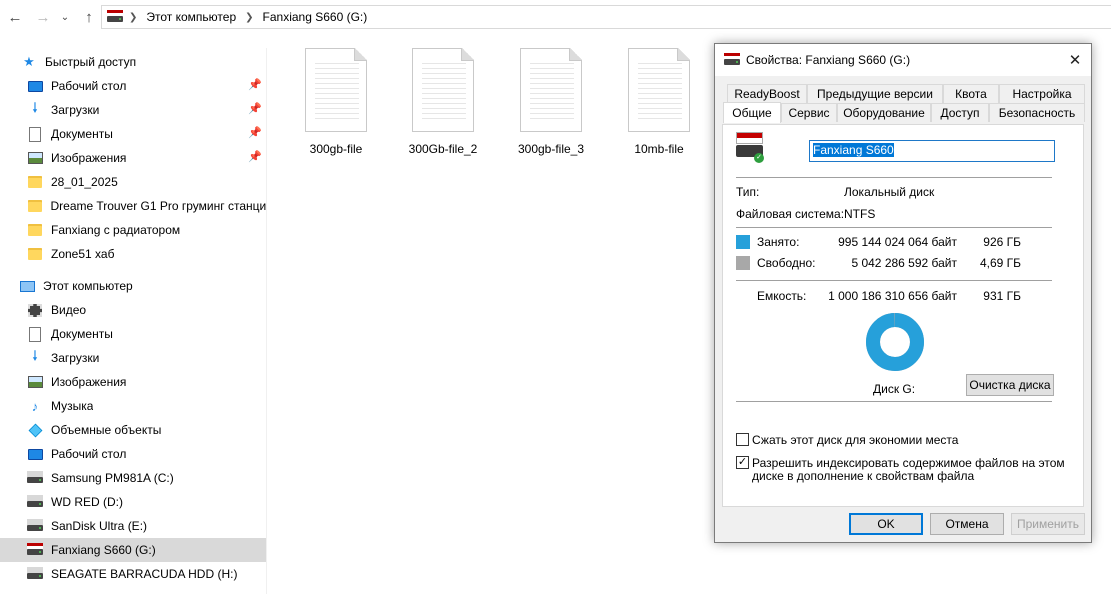 The height and width of the screenshot is (594, 1111). What do you see at coordinates (884, 112) in the screenshot?
I see `tab-hardware: Оборудование` at bounding box center [884, 112].